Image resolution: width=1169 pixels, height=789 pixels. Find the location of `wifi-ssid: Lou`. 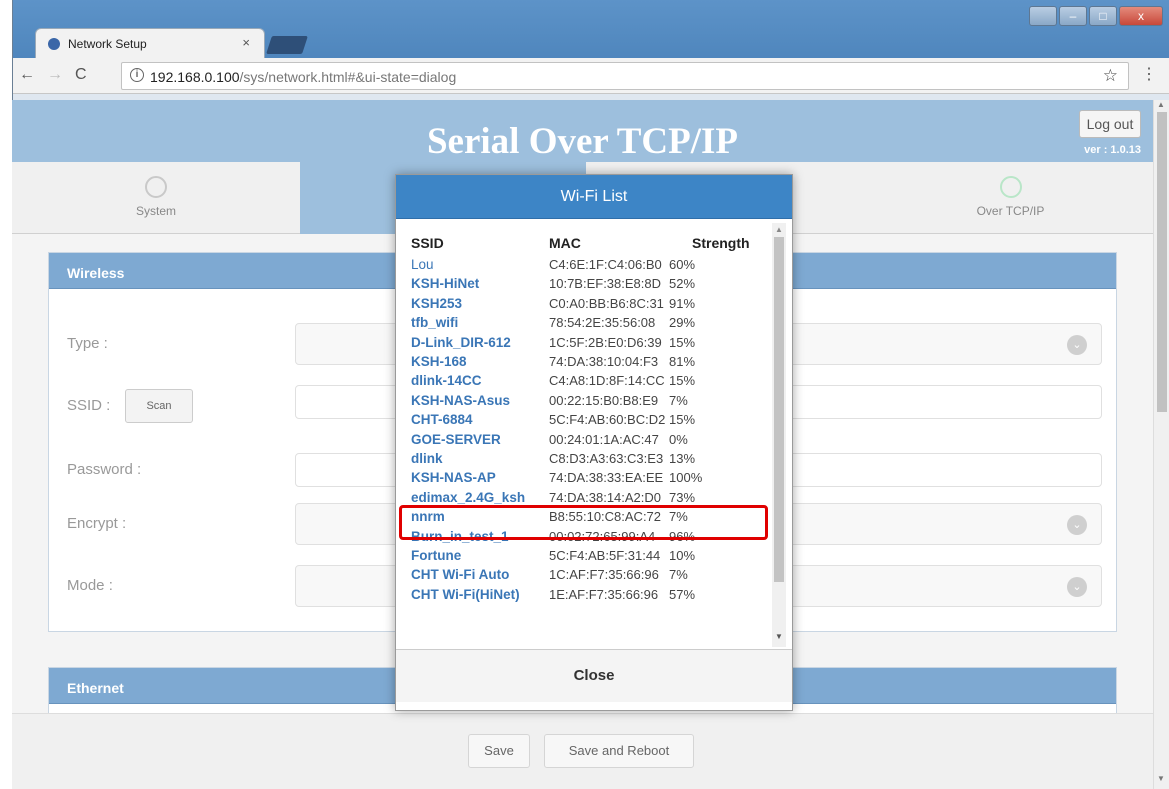

wifi-ssid: Lou is located at coordinates (422, 264).